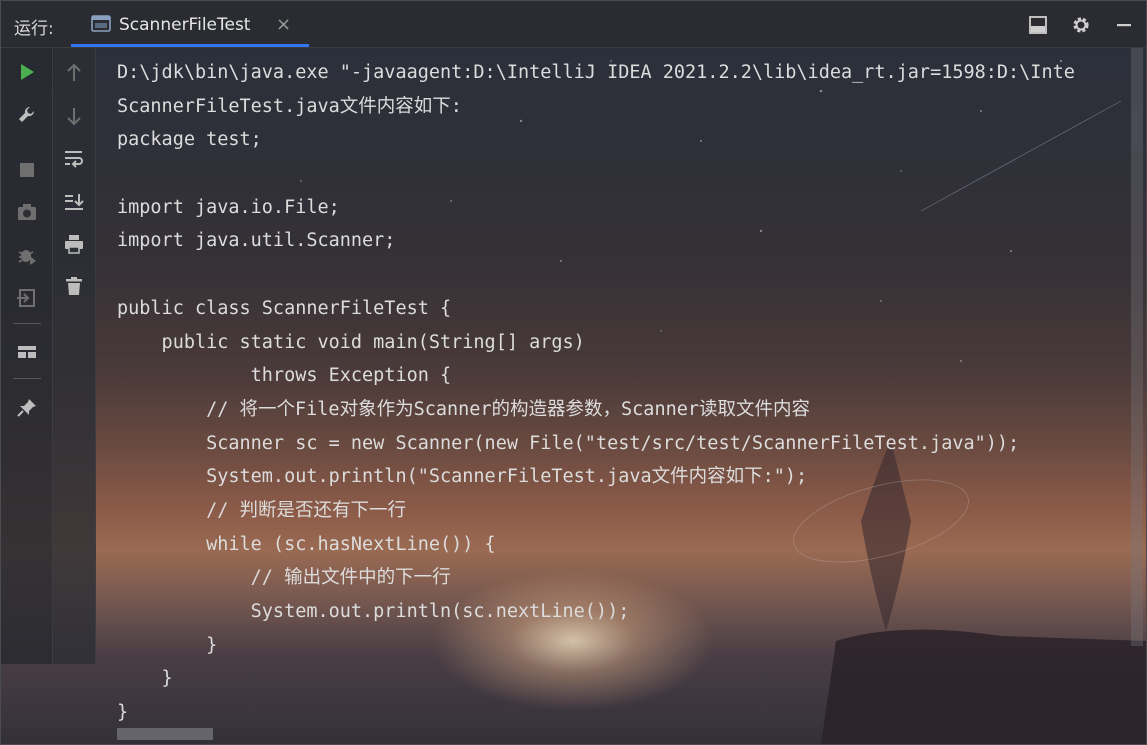 The height and width of the screenshot is (745, 1147). I want to click on debug-bug-icon, so click(27, 255).